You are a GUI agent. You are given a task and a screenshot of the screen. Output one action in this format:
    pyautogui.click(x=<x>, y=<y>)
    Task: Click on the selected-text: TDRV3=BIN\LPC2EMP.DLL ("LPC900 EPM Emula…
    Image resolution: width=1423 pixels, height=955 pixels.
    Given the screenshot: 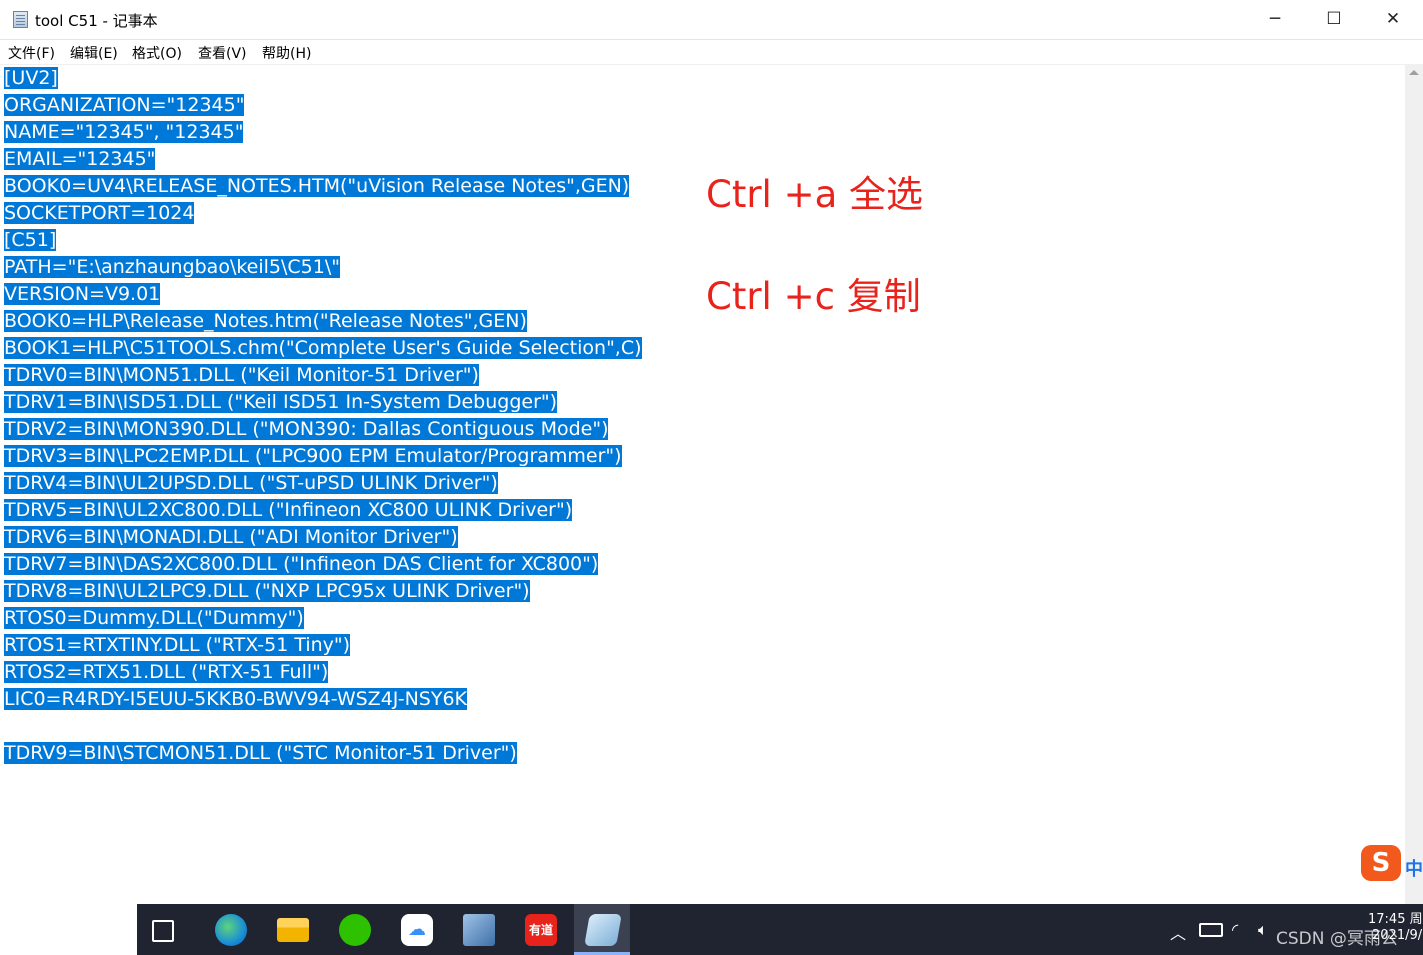 What is the action you would take?
    pyautogui.click(x=313, y=456)
    